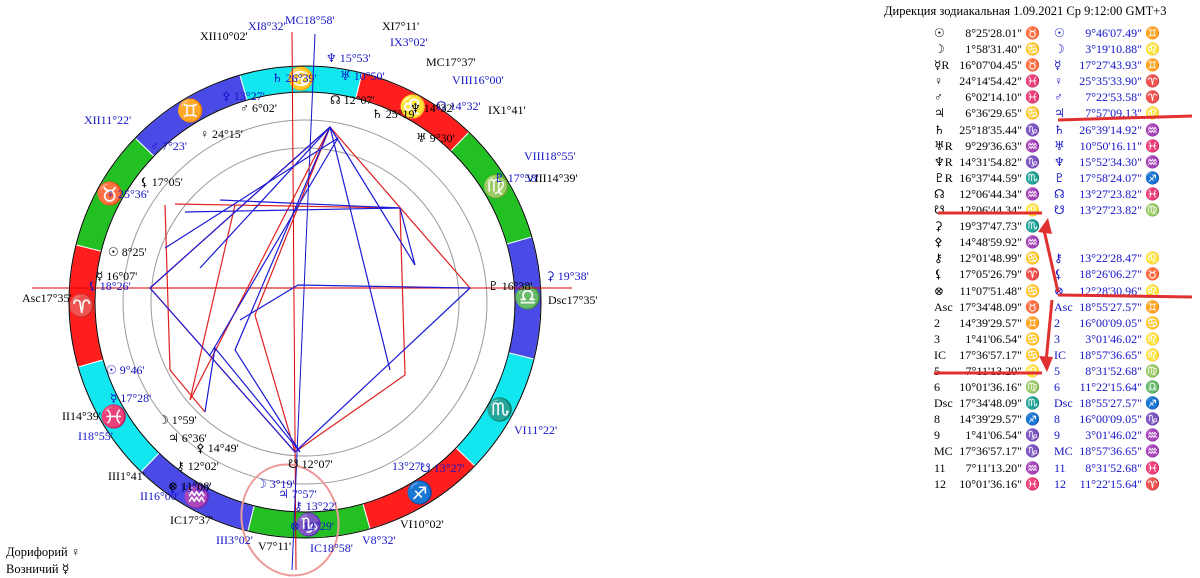 The width and height of the screenshot is (1200, 578). Describe the element at coordinates (1045, 226) in the screenshot. I see `arrow-head-up` at that location.